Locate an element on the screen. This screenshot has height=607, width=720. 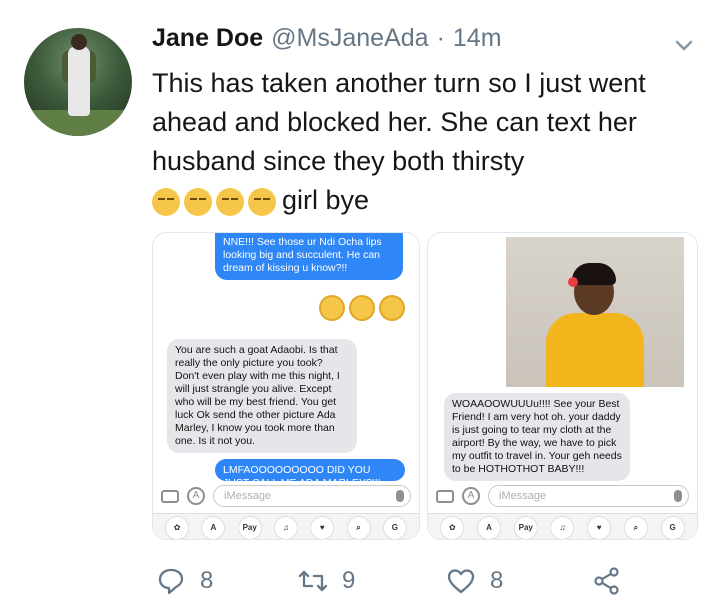
share-icon is located at coordinates (606, 581).